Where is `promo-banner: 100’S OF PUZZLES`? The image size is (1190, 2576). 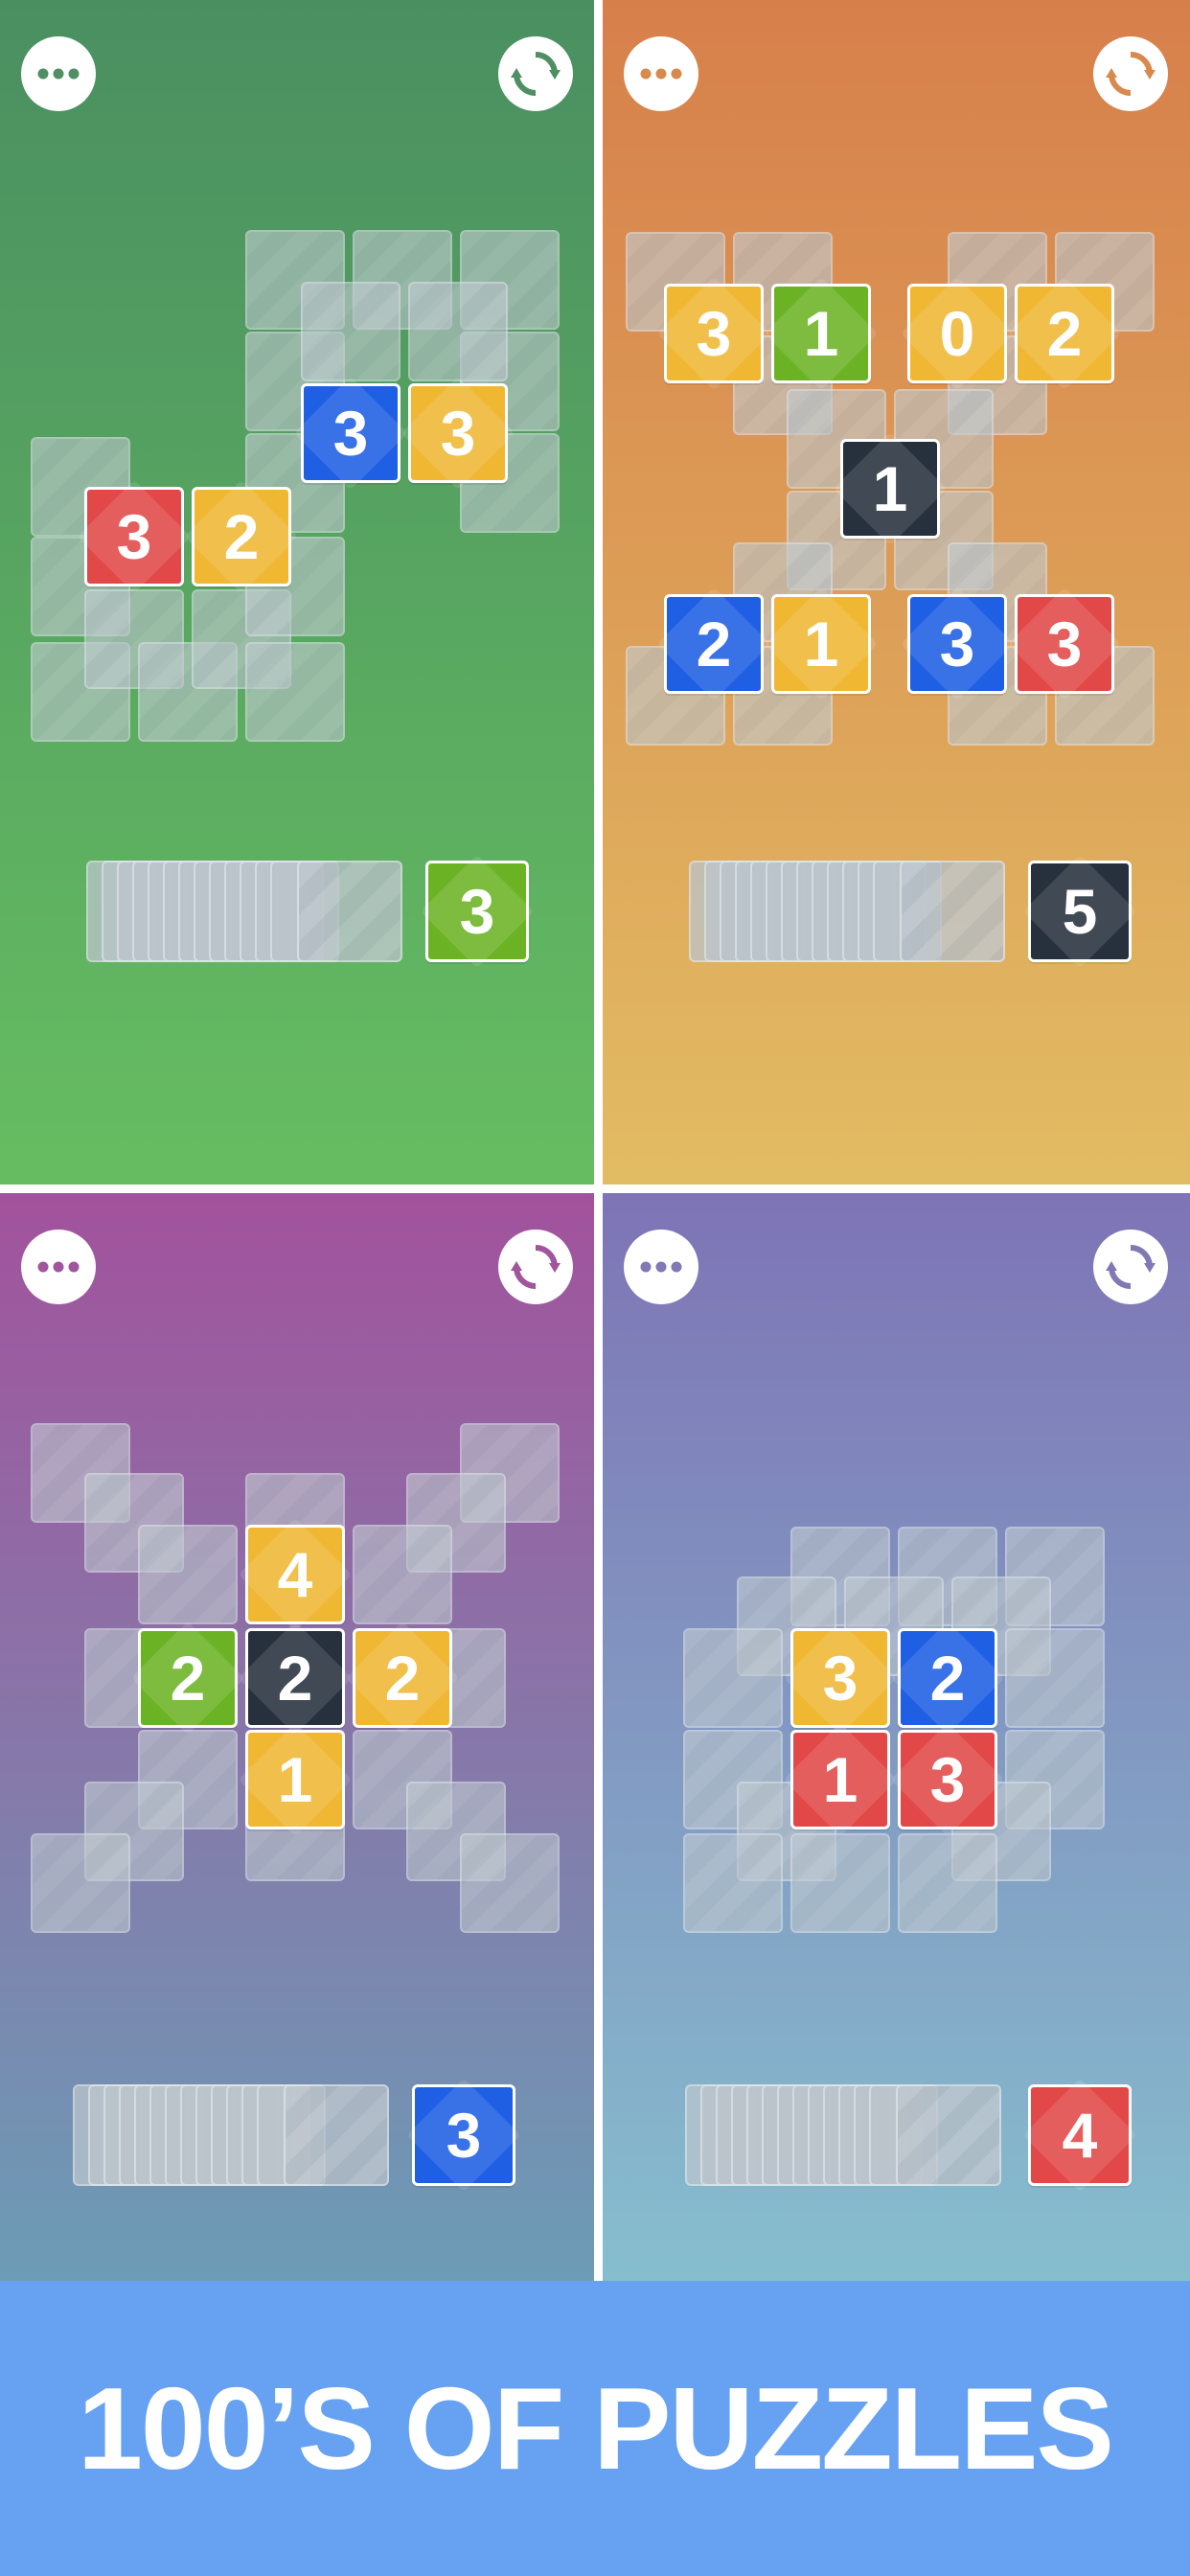
promo-banner: 100’S OF PUZZLES is located at coordinates (595, 2428).